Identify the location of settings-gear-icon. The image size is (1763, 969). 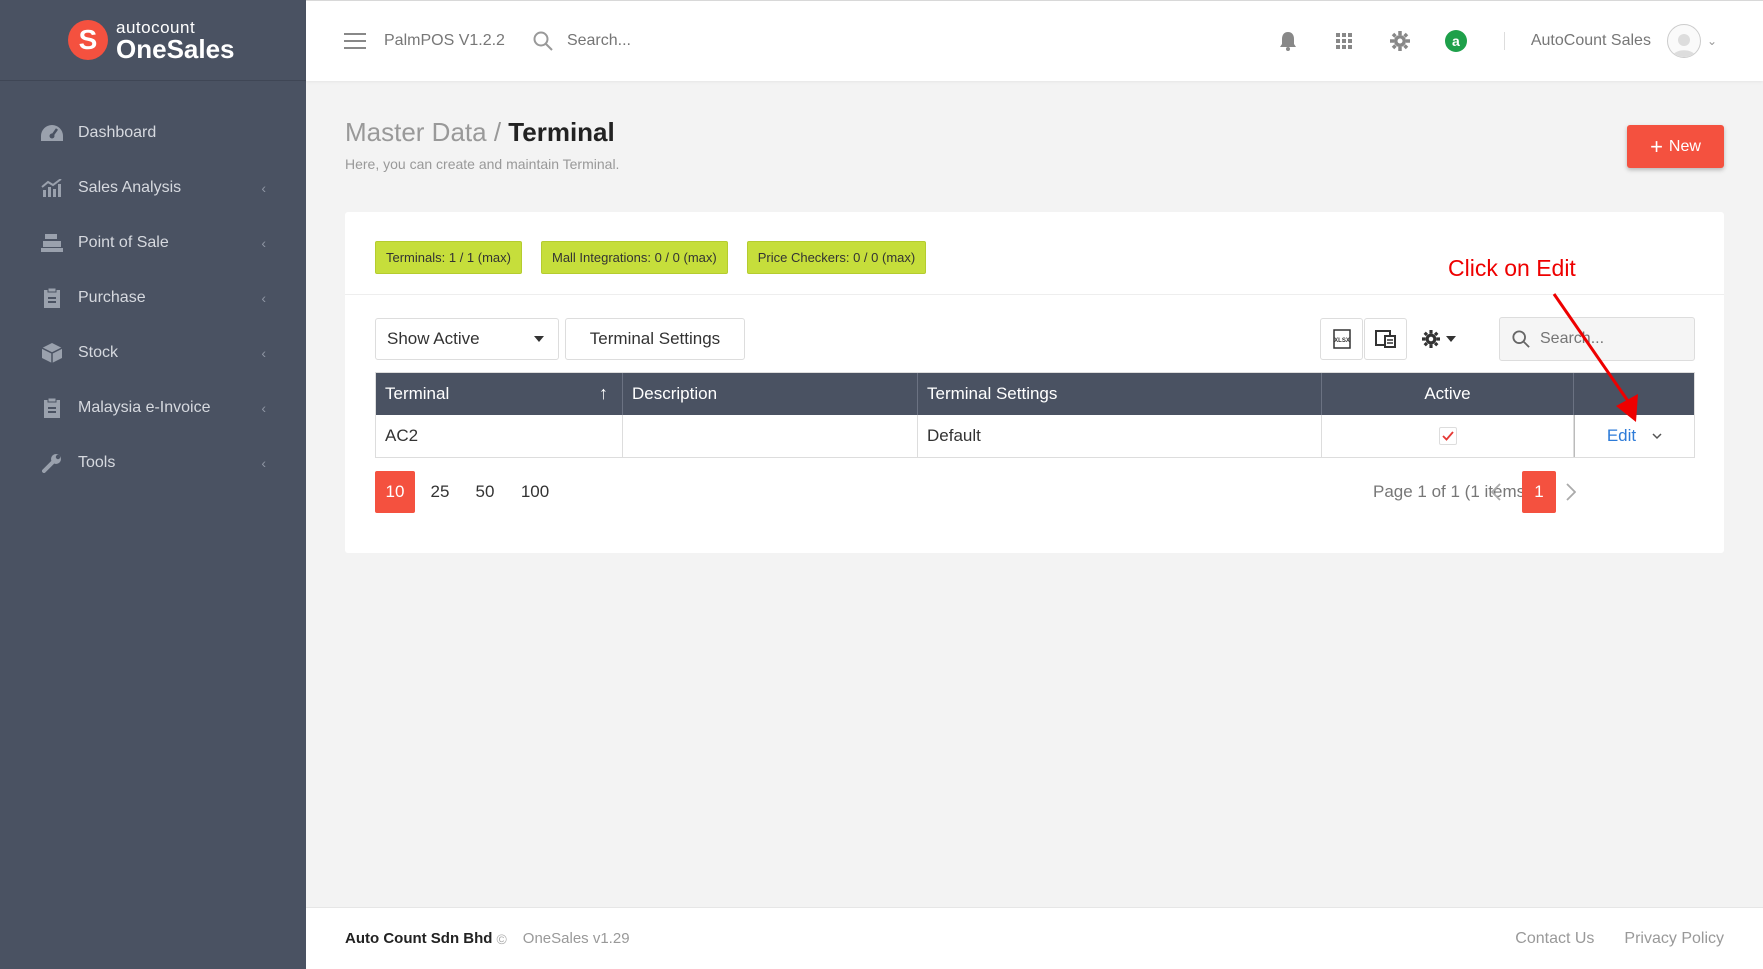
(1400, 41).